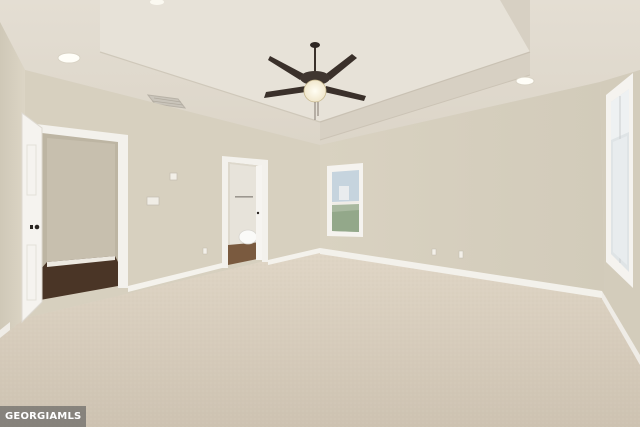 The height and width of the screenshot is (427, 640). I want to click on light-switch, so click(173, 176).